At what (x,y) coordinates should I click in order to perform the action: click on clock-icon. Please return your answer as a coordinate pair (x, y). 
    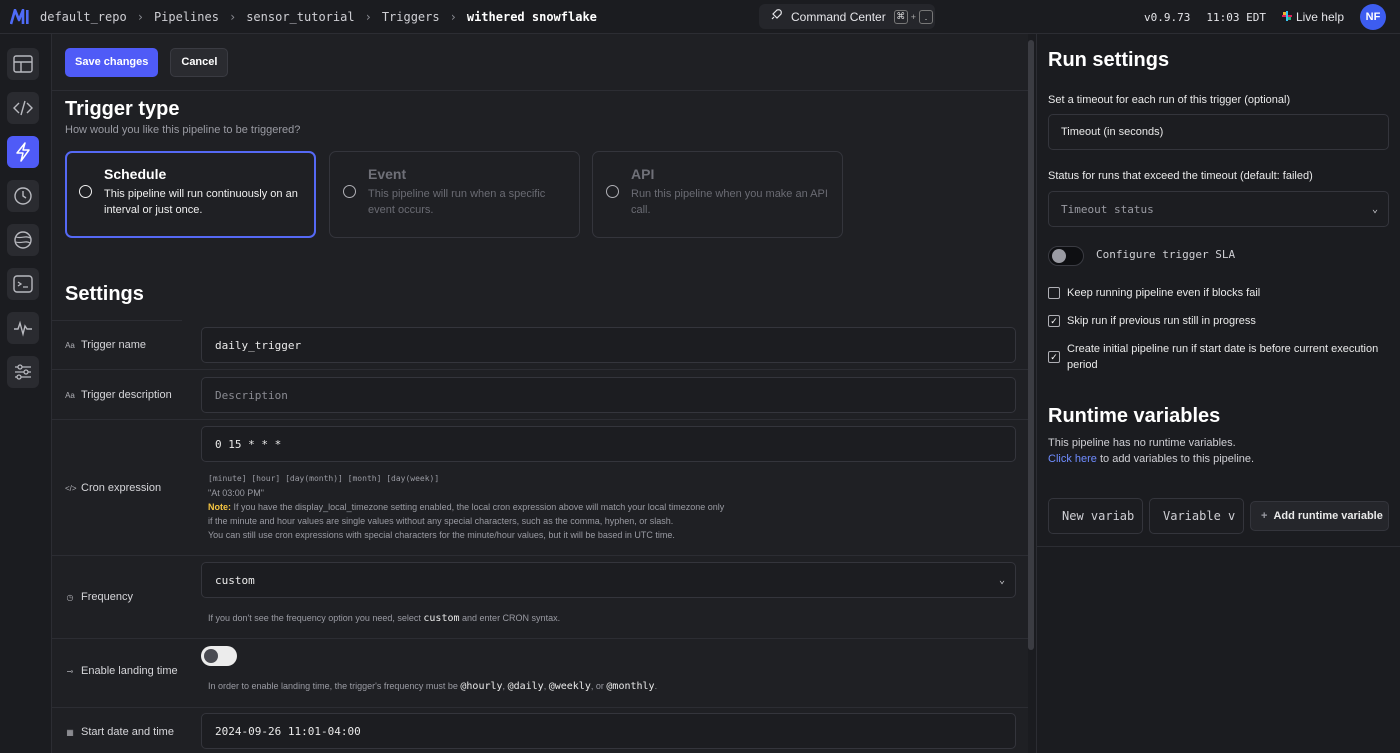
    Looking at the image, I should click on (23, 196).